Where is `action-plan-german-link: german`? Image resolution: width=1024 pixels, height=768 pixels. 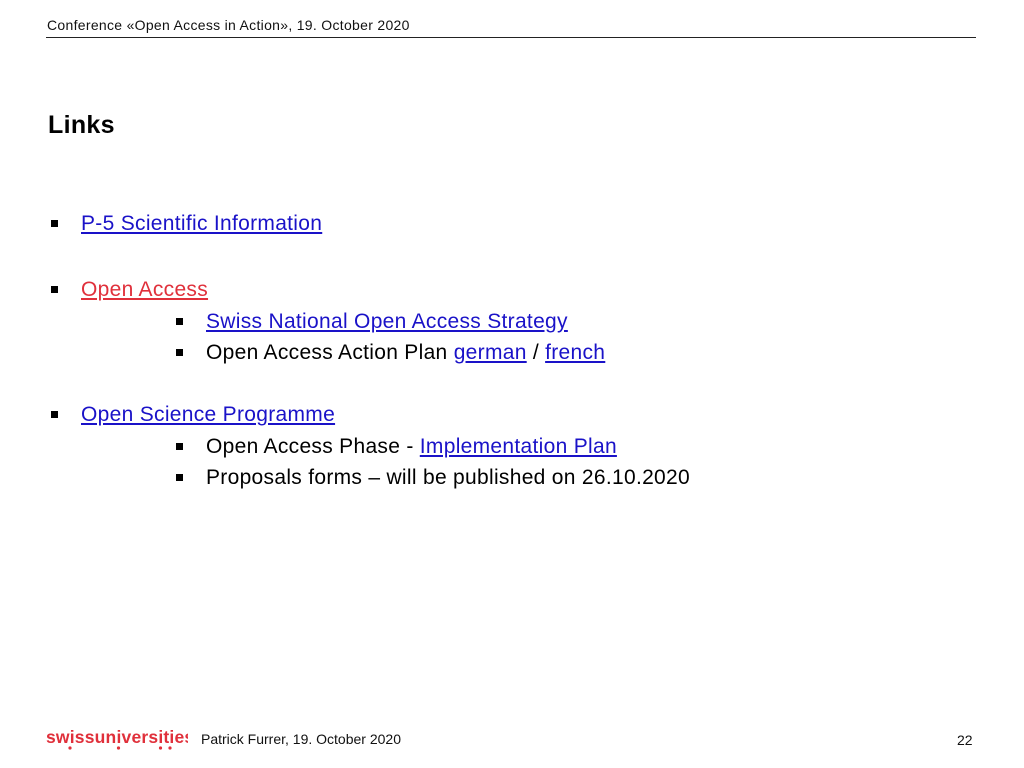 action-plan-german-link: german is located at coordinates (490, 352).